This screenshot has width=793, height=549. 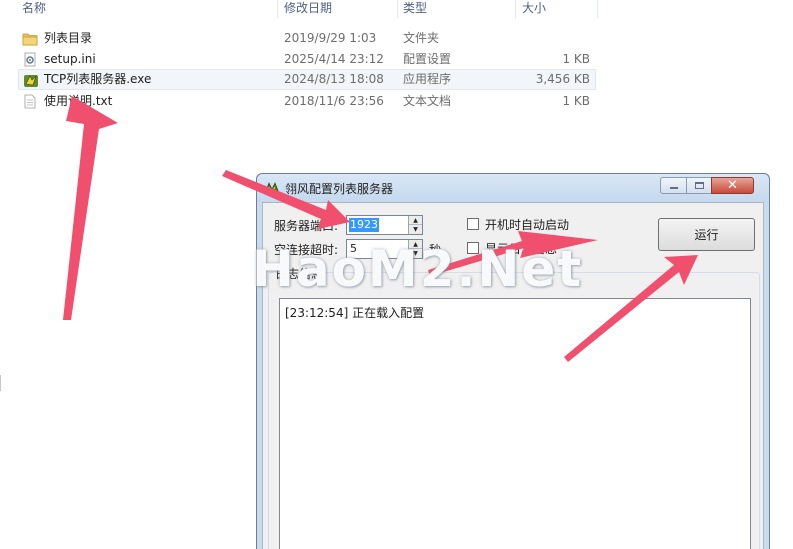 What do you see at coordinates (30, 59) in the screenshot?
I see `settings-file-icon` at bounding box center [30, 59].